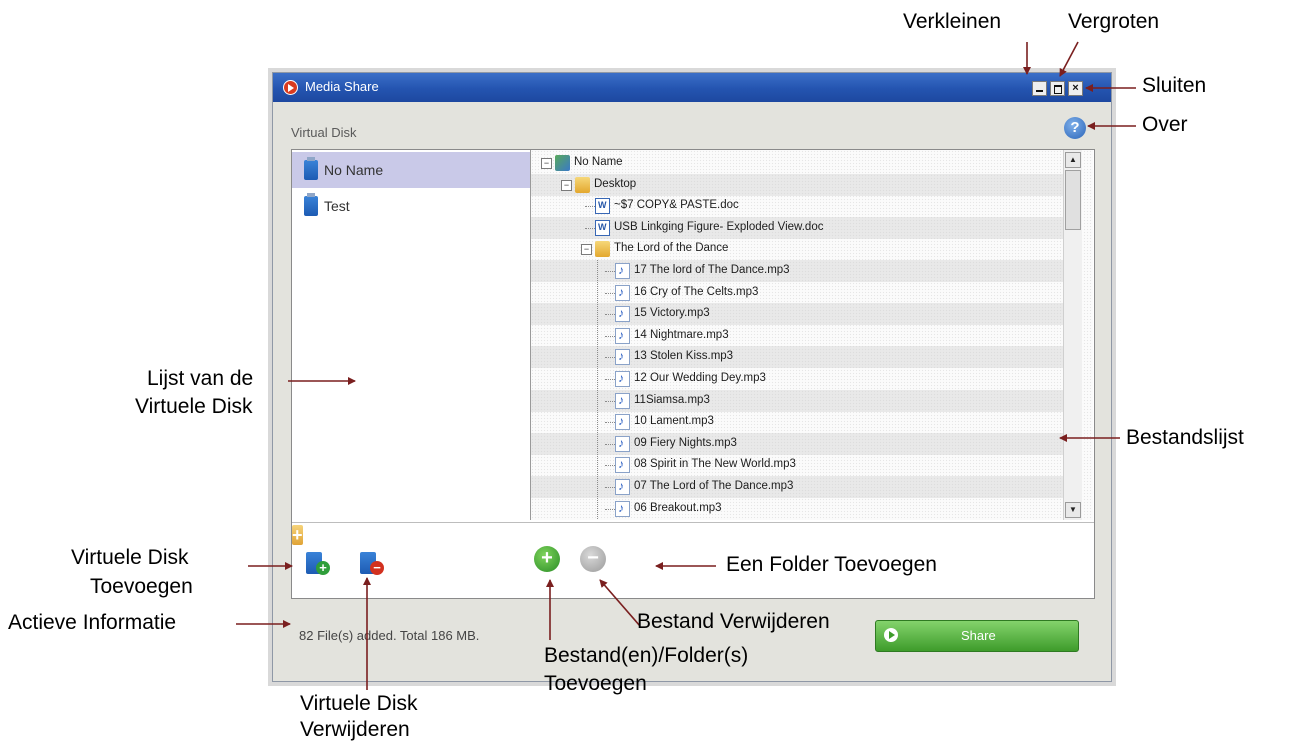  Describe the element at coordinates (646, 655) in the screenshot. I see `callout-add-file-line1: Bestand(en)/Folder(s)` at that location.